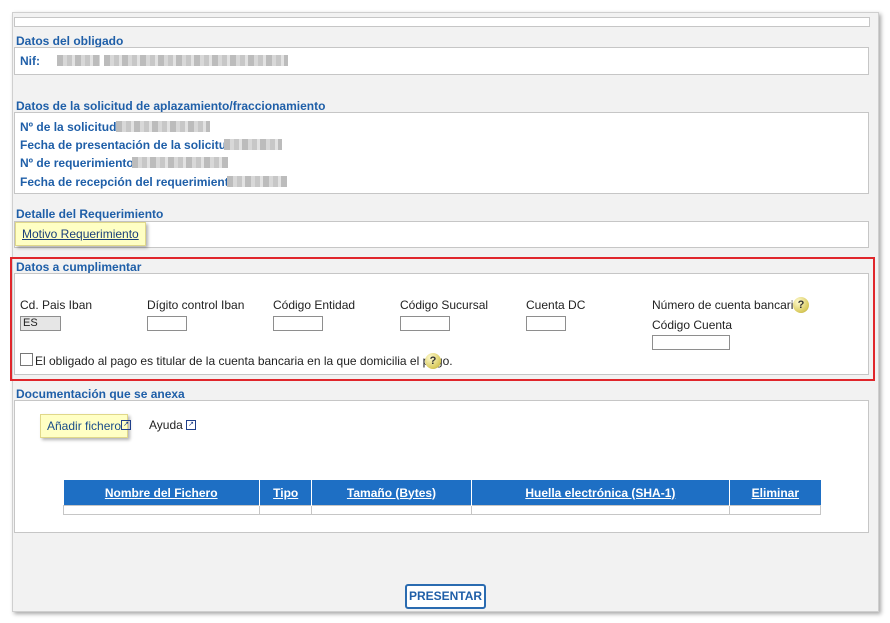 The height and width of the screenshot is (623, 890). Describe the element at coordinates (196, 60) in the screenshot. I see `name-value-redacted` at that location.